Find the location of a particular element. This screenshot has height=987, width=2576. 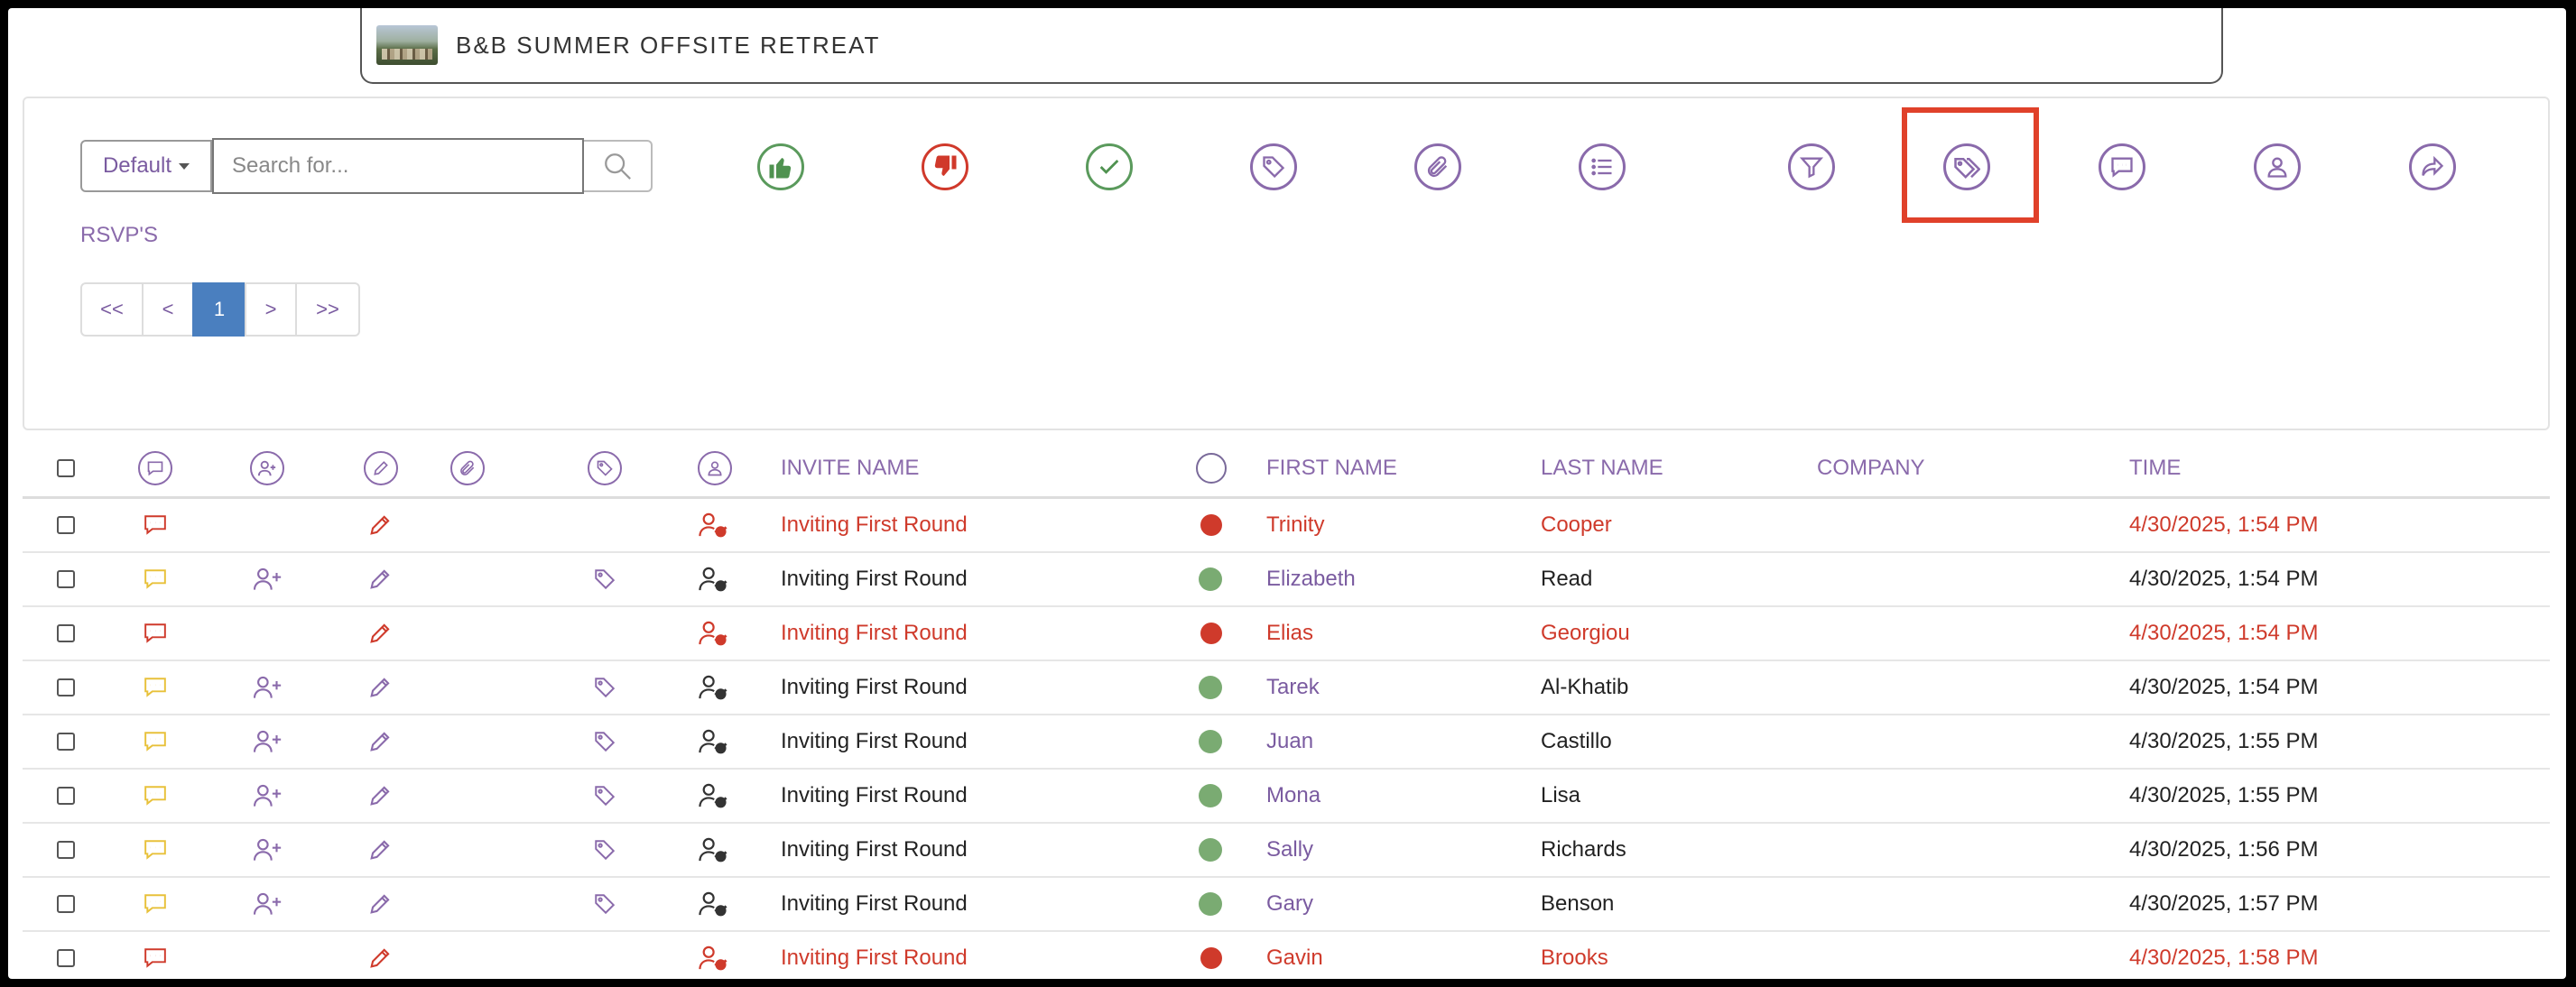

page-prev-button: < is located at coordinates (168, 309).